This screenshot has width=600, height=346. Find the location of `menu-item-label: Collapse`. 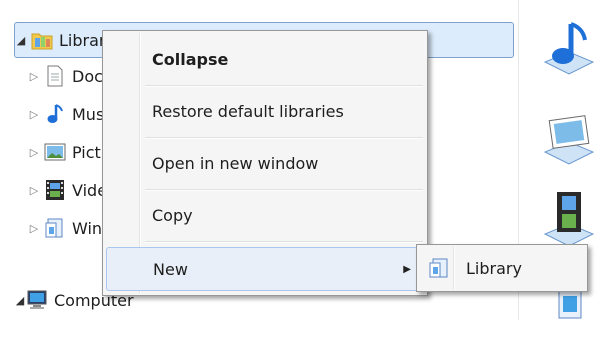

menu-item-label: Collapse is located at coordinates (190, 59).